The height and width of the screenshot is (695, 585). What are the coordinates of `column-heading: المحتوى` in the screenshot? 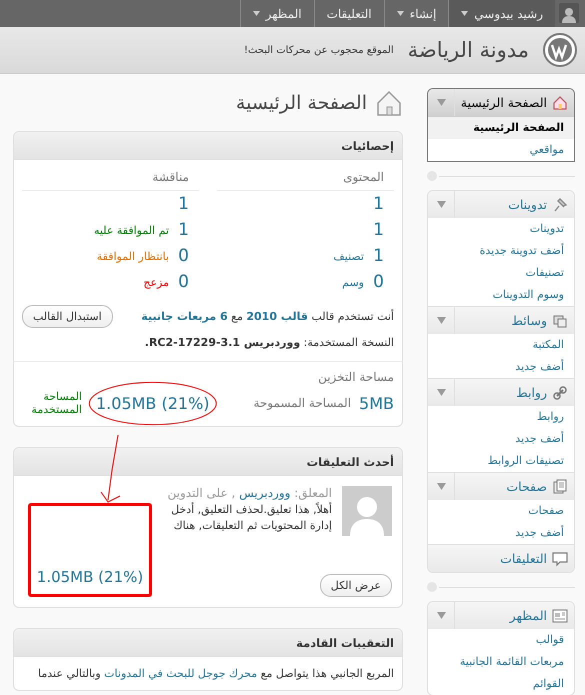 It's located at (305, 175).